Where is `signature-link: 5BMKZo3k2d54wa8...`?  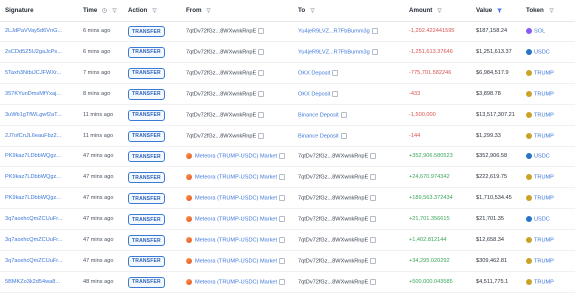
signature-link: 5BMKZo3k2d54wa8... is located at coordinates (32, 282).